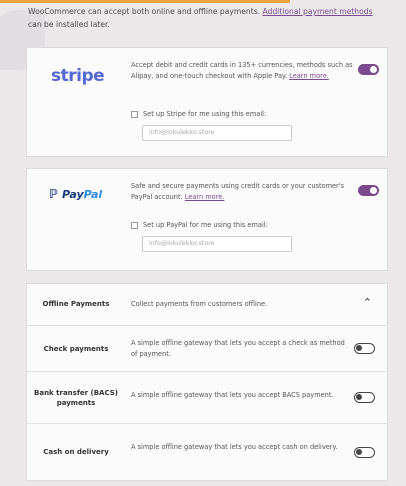 The image size is (406, 486). Describe the element at coordinates (134, 114) in the screenshot. I see `stripe-setup-checkbox` at that location.